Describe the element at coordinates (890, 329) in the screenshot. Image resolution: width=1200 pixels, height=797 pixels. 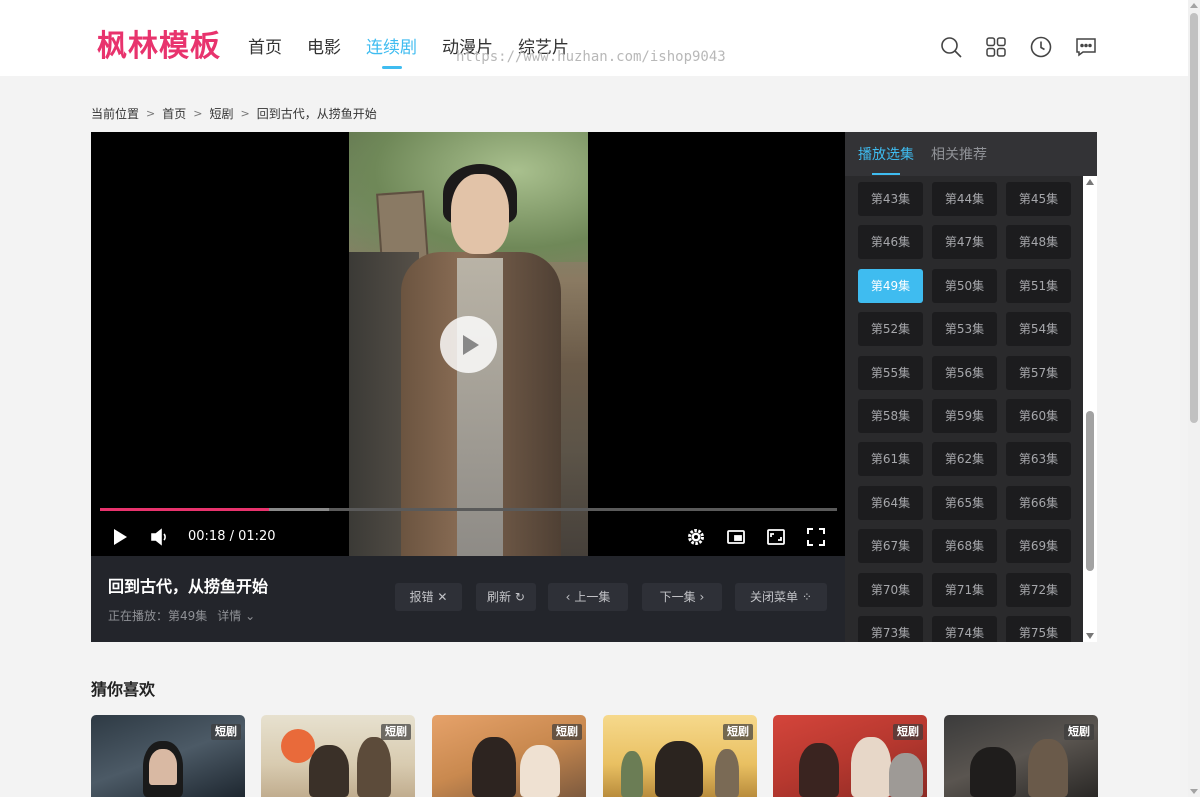
I see `episode-button: 第52集` at that location.